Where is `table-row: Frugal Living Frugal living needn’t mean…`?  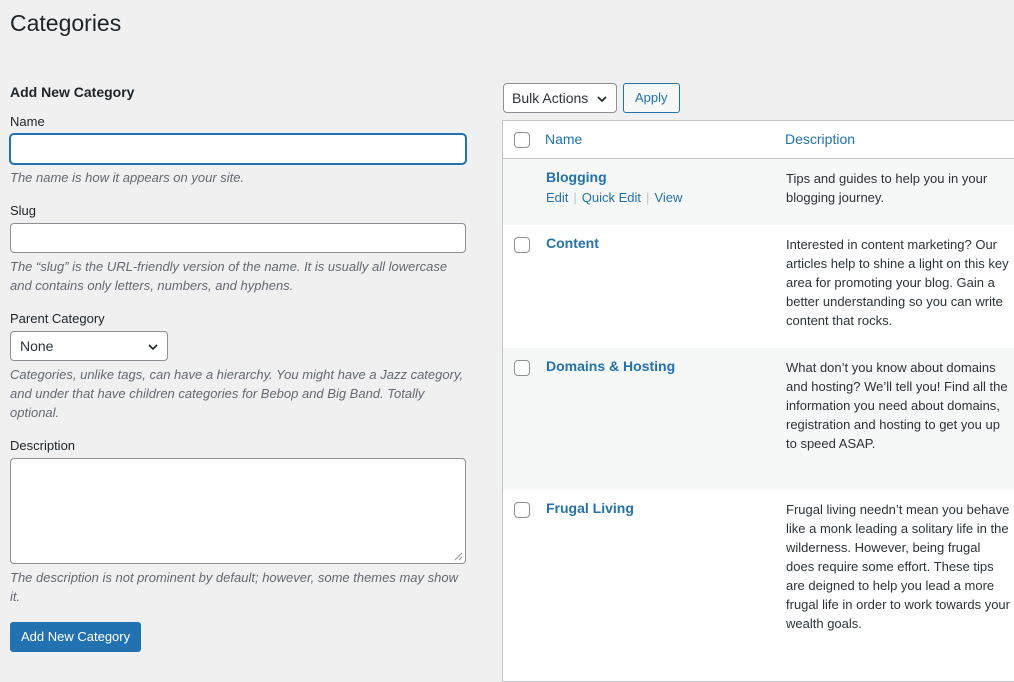
table-row: Frugal Living Frugal living needn’t mean… is located at coordinates (758, 580).